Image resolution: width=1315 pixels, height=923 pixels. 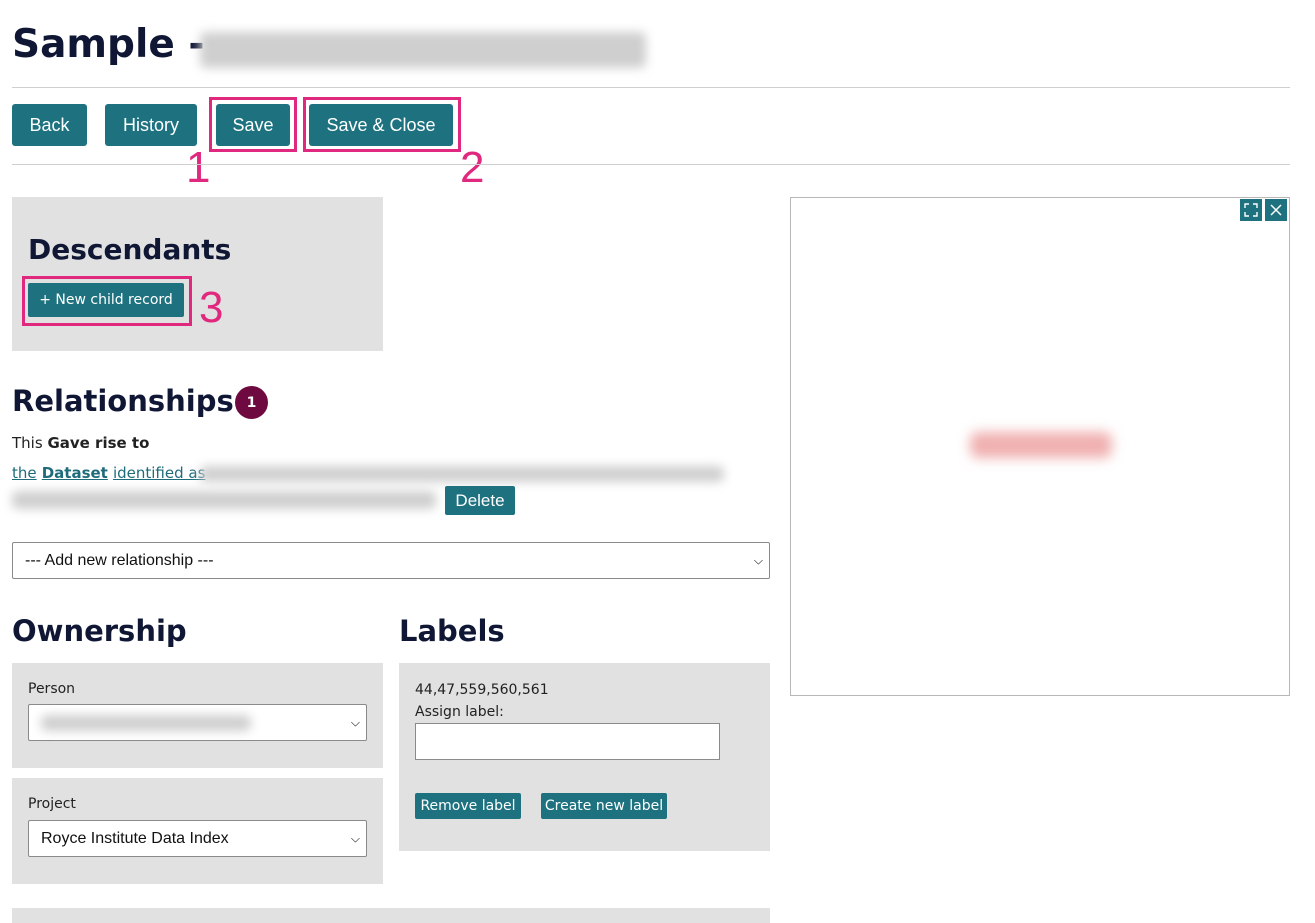 What do you see at coordinates (382, 124) in the screenshot?
I see `callout-box-save-close` at bounding box center [382, 124].